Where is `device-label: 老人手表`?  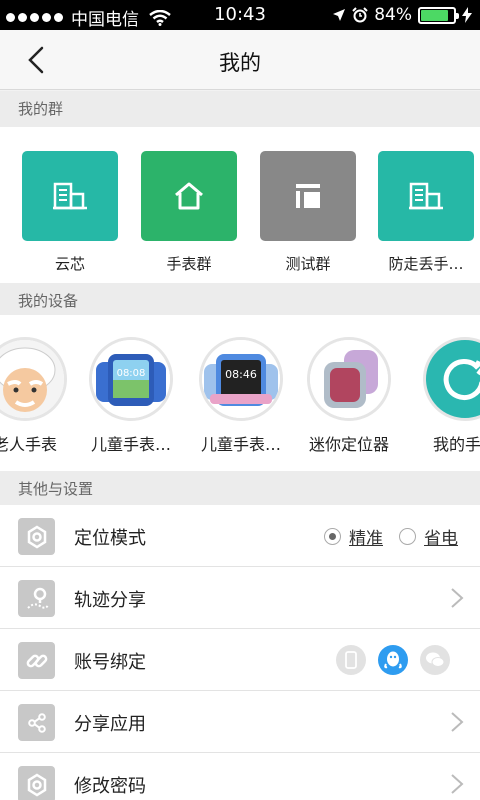 device-label: 老人手表 is located at coordinates (28, 444).